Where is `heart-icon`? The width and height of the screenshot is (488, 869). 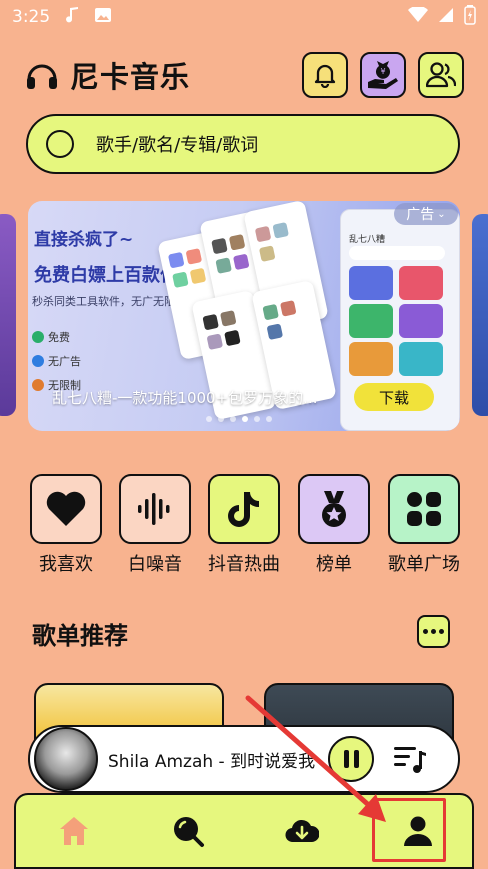
heart-icon is located at coordinates (66, 508).